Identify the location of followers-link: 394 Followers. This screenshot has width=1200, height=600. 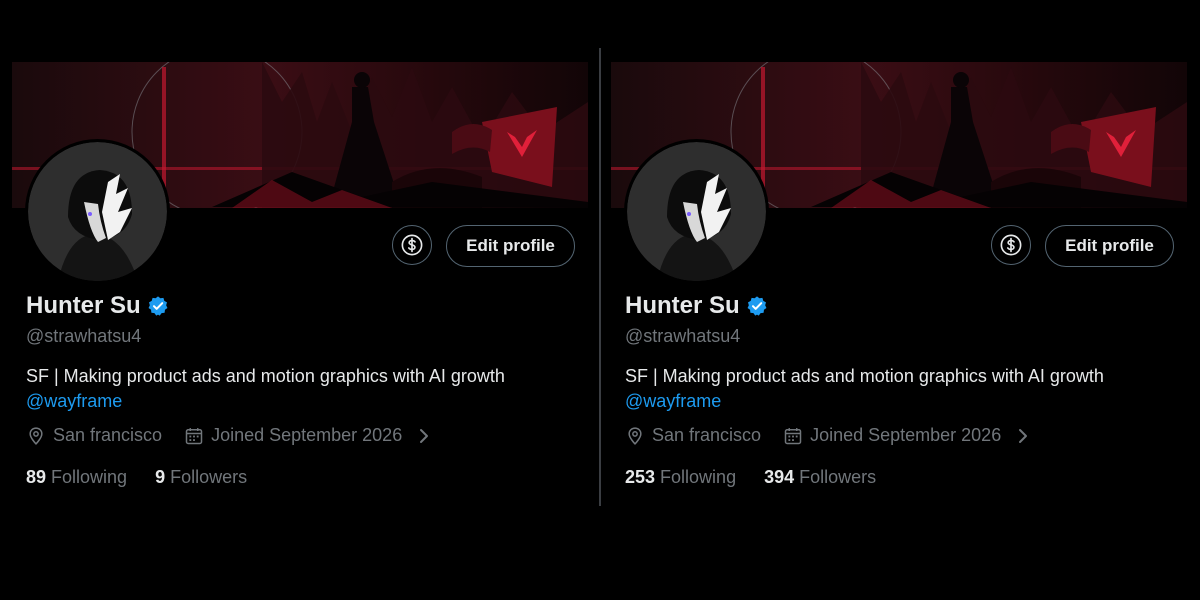
(820, 477).